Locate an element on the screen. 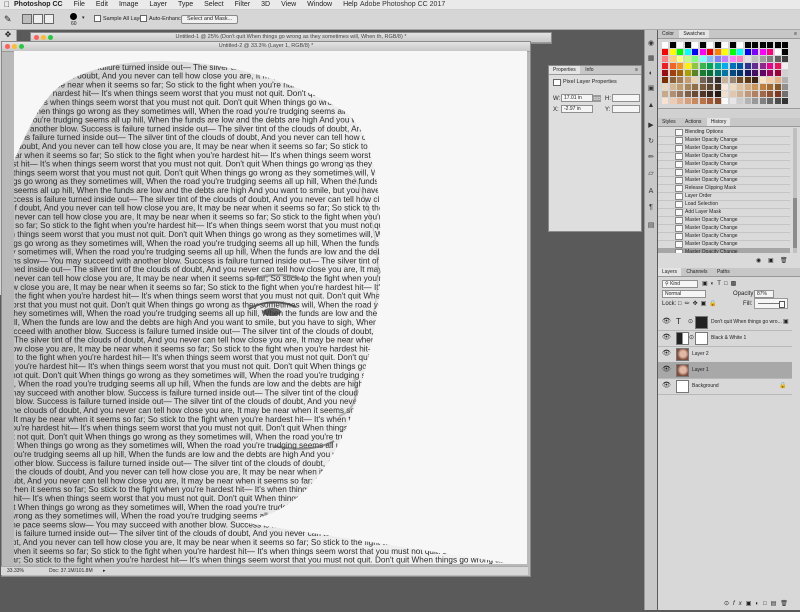 The image size is (800, 612). menu-help: Help is located at coordinates (350, 4).